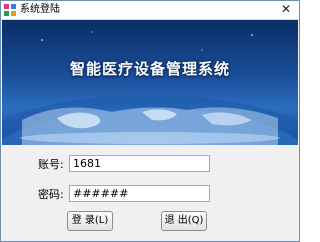 This screenshot has width=320, height=242. I want to click on system-title: 智能医疗设备管理系统, so click(149, 69).